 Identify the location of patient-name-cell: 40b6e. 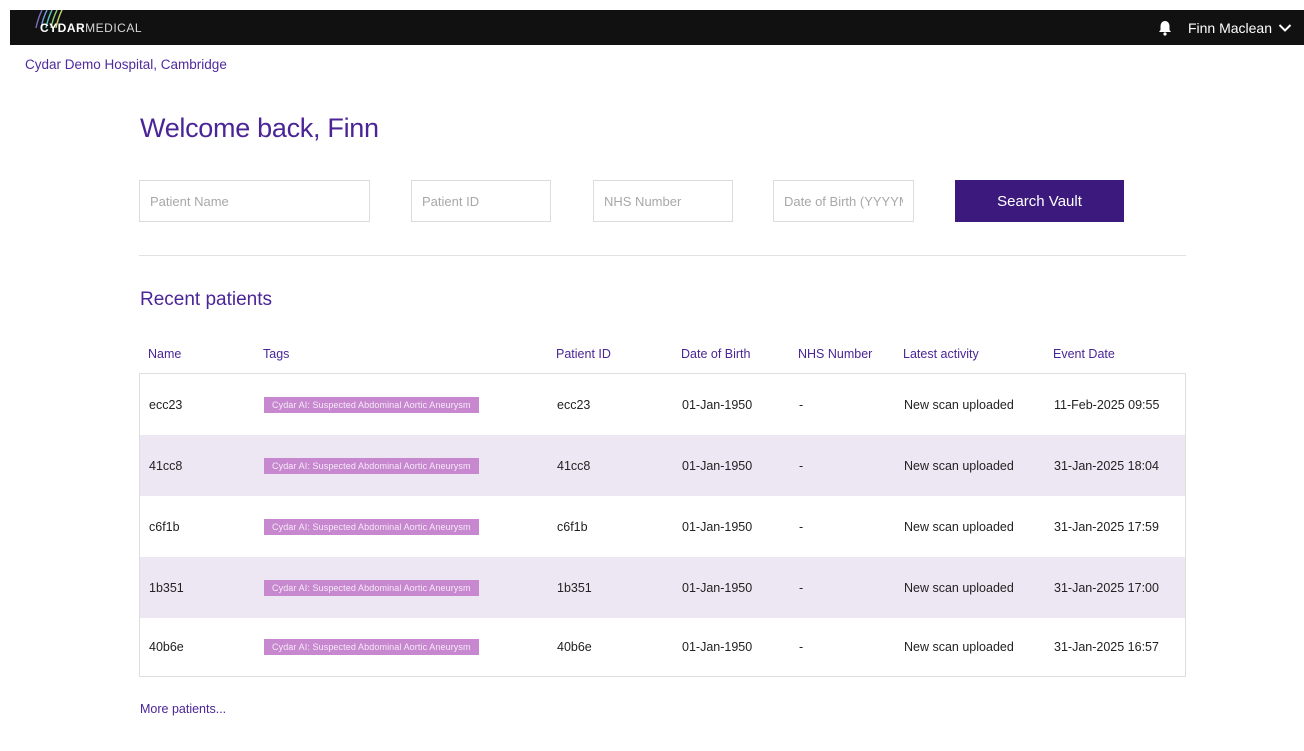
(166, 647).